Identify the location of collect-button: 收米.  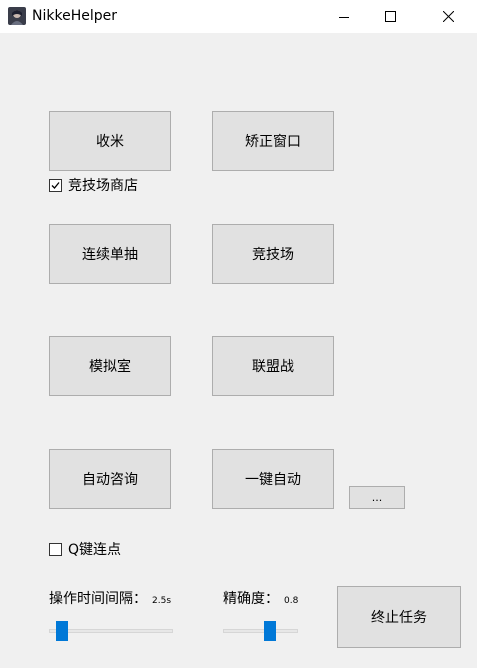
(110, 141).